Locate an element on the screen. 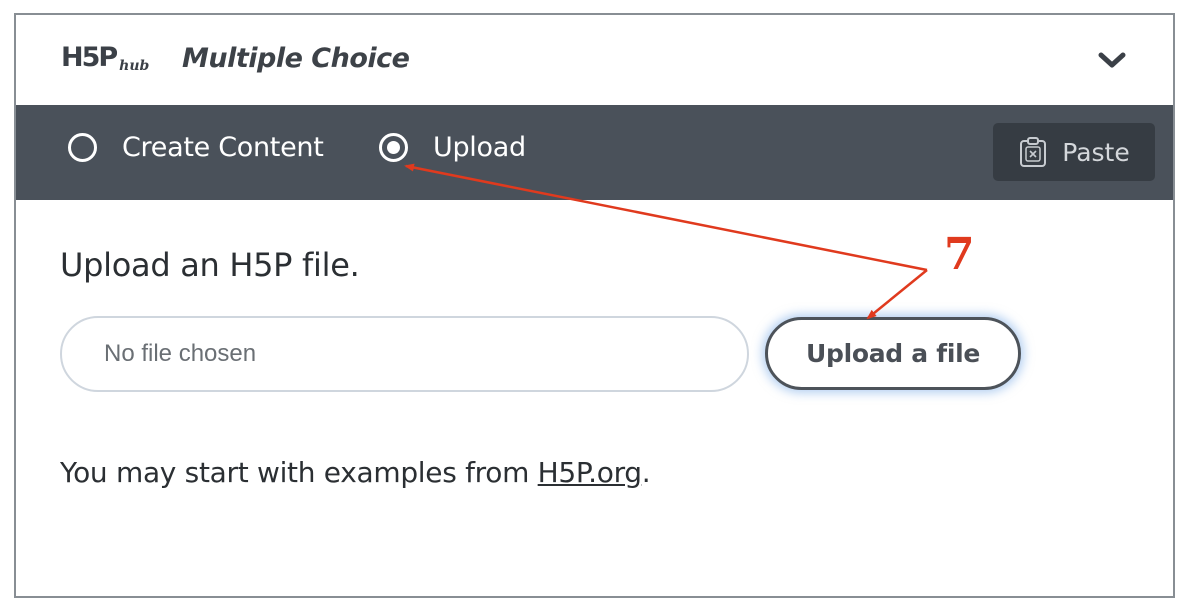 The height and width of the screenshot is (612, 1190). logo-h5p-text: H5P is located at coordinates (89, 57).